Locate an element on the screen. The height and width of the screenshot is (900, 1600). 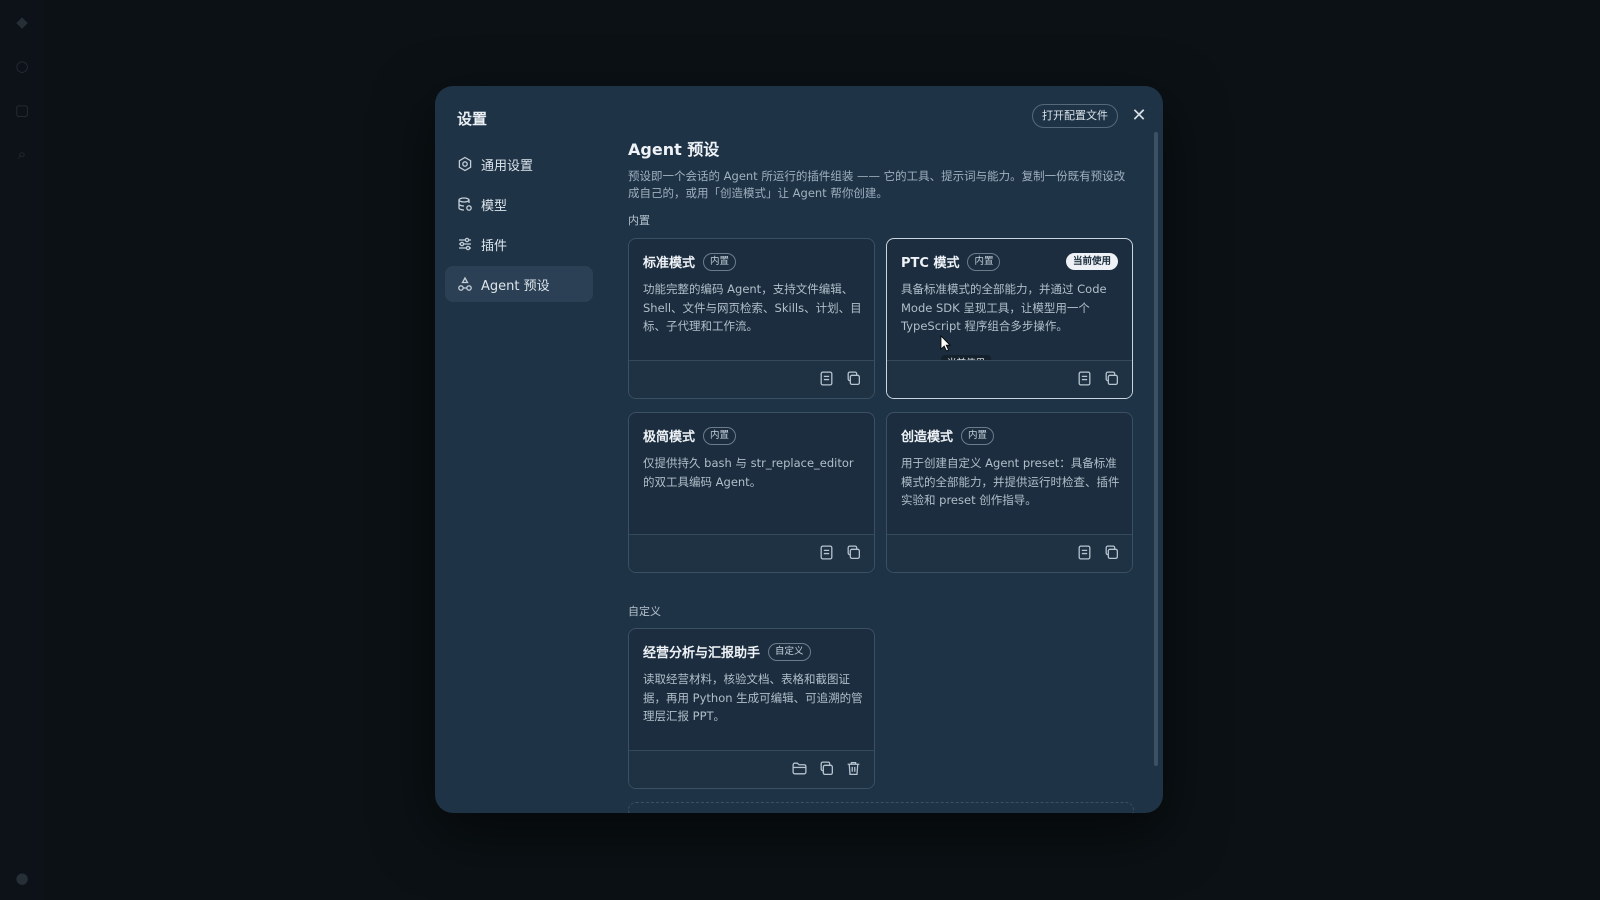
gear-icon is located at coordinates (465, 164).